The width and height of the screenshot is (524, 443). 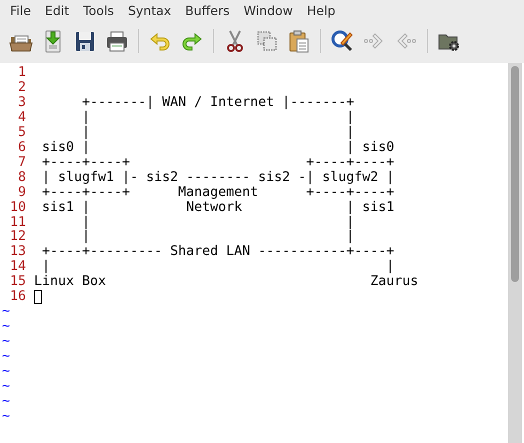 What do you see at coordinates (18, 298) in the screenshot?
I see `line-number: 16` at bounding box center [18, 298].